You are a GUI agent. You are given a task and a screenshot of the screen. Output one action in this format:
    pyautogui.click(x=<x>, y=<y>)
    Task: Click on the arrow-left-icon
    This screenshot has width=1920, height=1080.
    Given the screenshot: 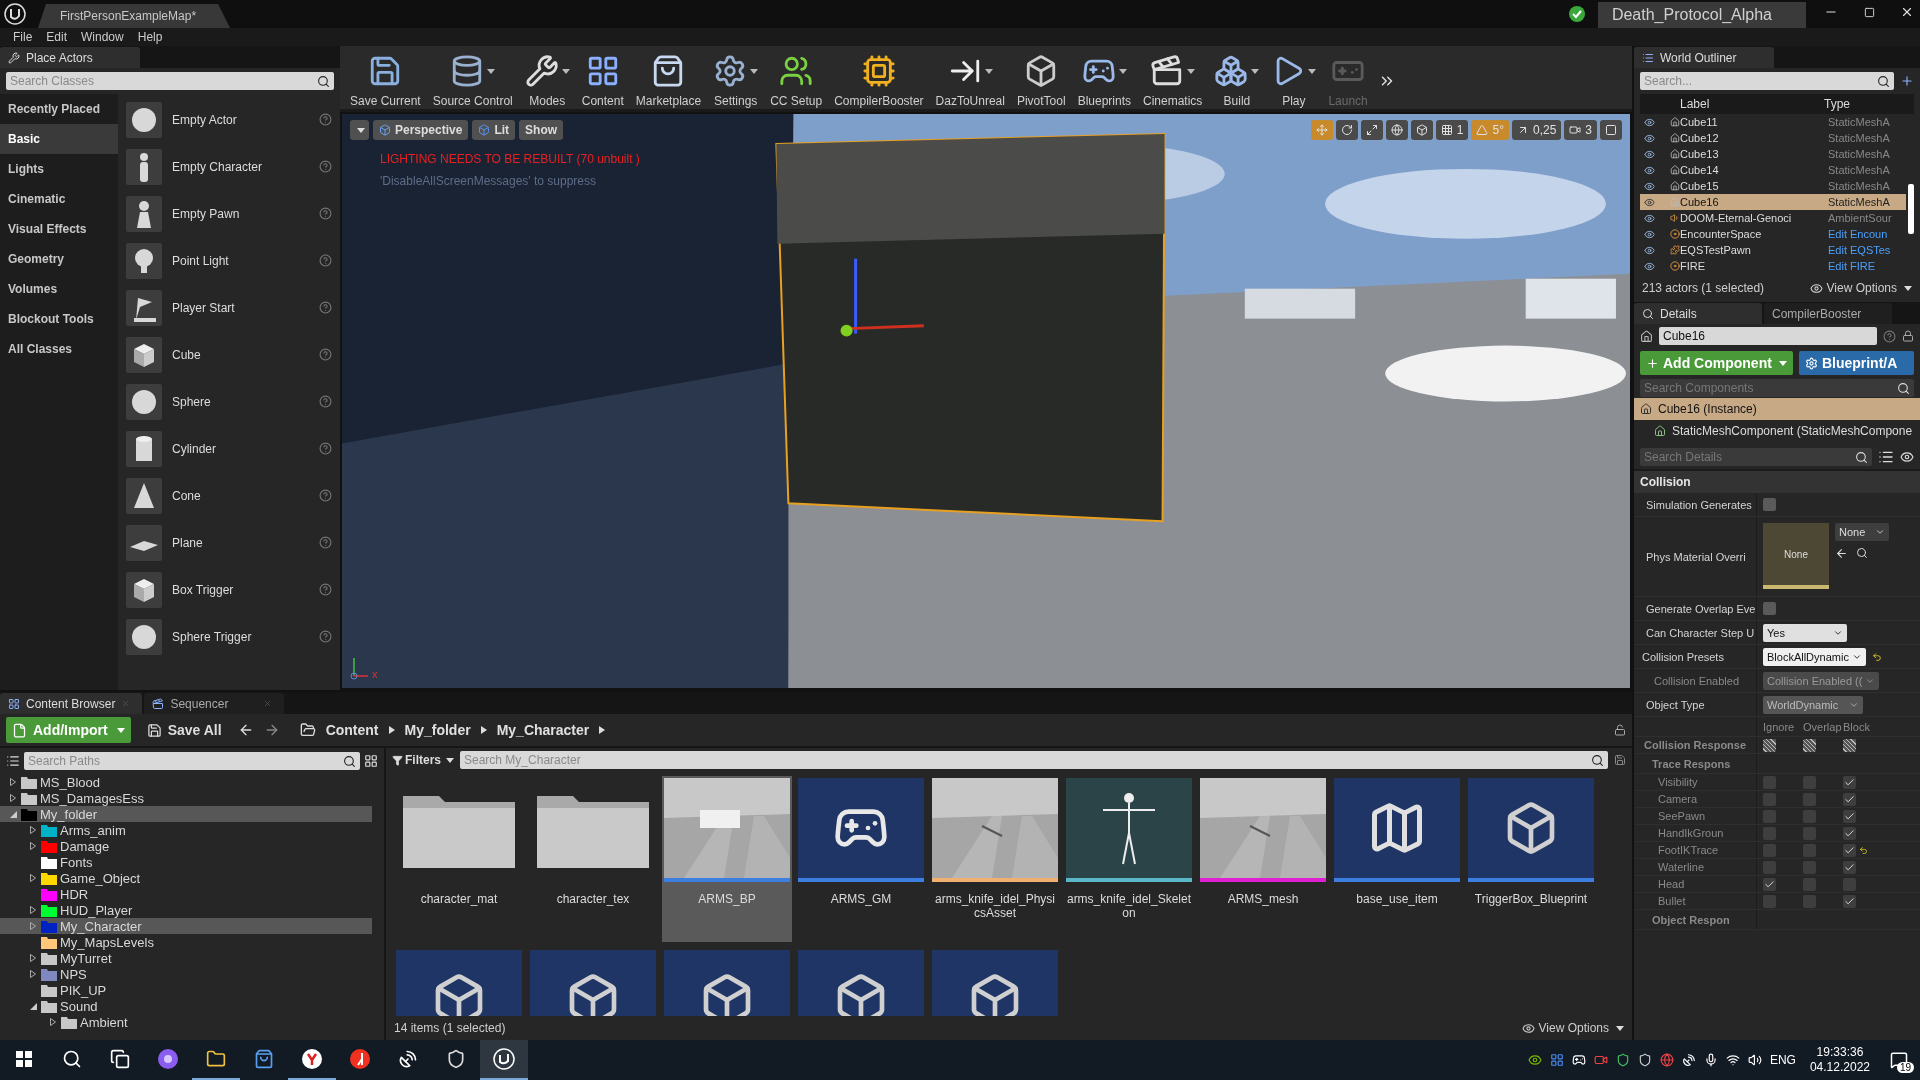 What is the action you would take?
    pyautogui.click(x=1841, y=553)
    